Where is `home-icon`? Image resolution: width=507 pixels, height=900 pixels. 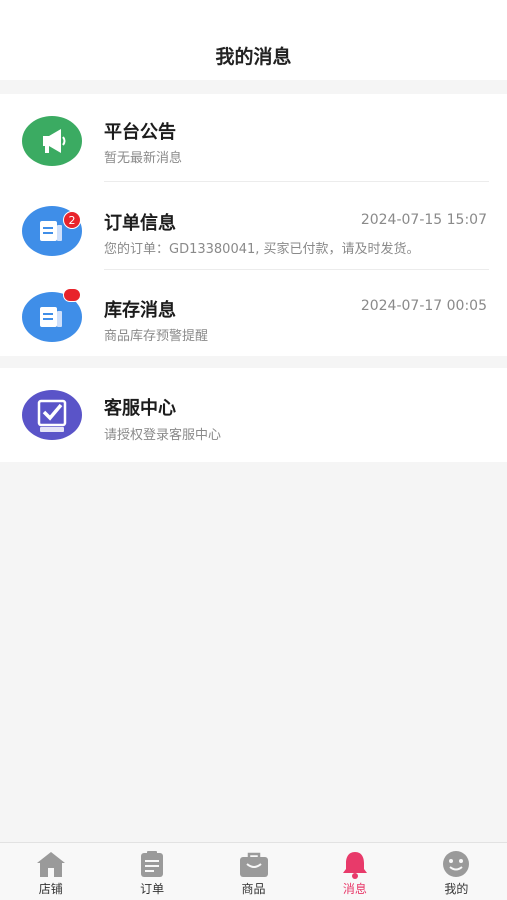
home-icon is located at coordinates (50, 864).